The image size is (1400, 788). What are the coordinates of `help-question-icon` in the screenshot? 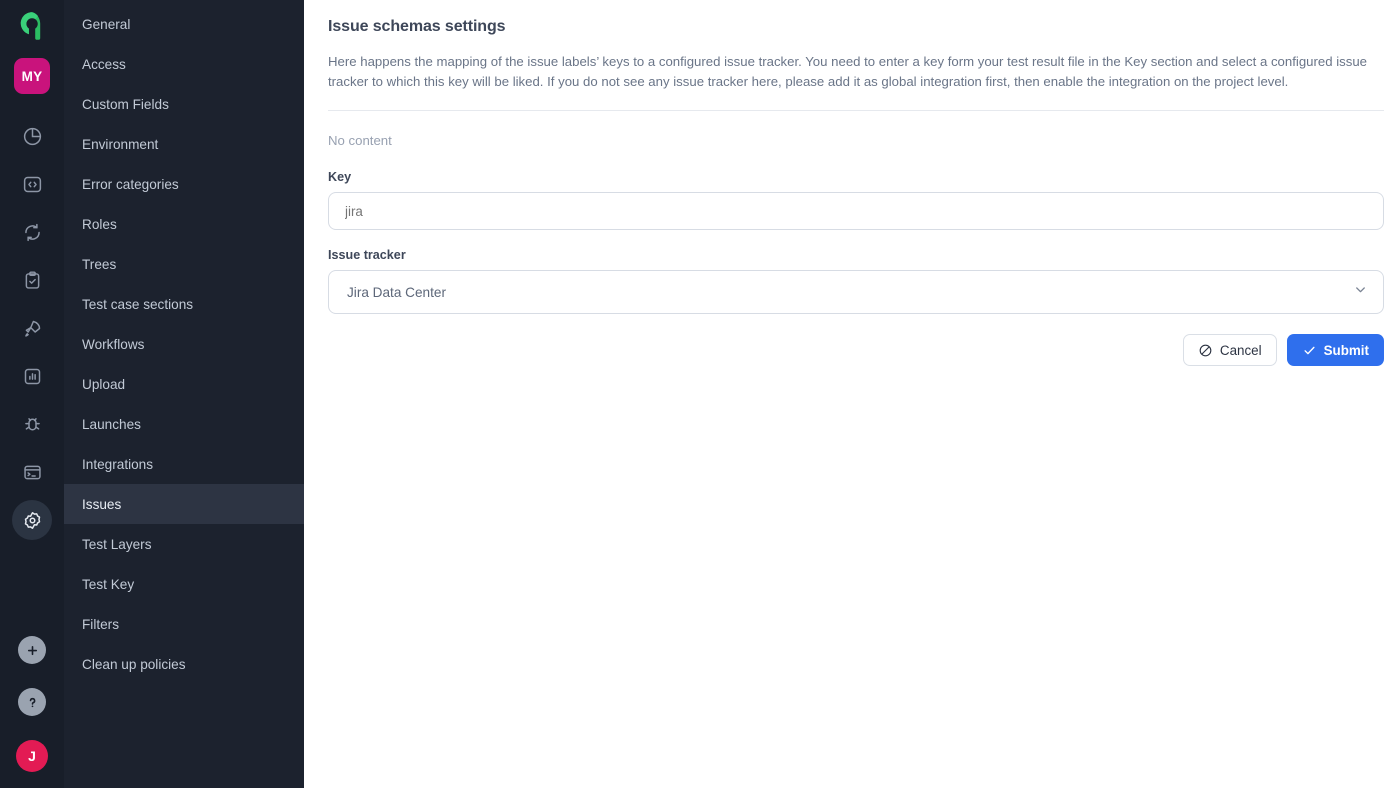 It's located at (32, 702).